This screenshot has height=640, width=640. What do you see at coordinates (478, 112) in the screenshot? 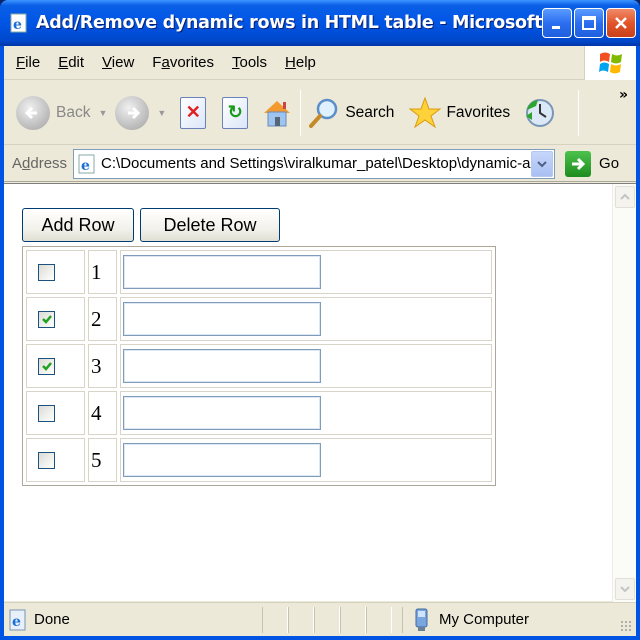
I see `favorites-label: Favorites` at bounding box center [478, 112].